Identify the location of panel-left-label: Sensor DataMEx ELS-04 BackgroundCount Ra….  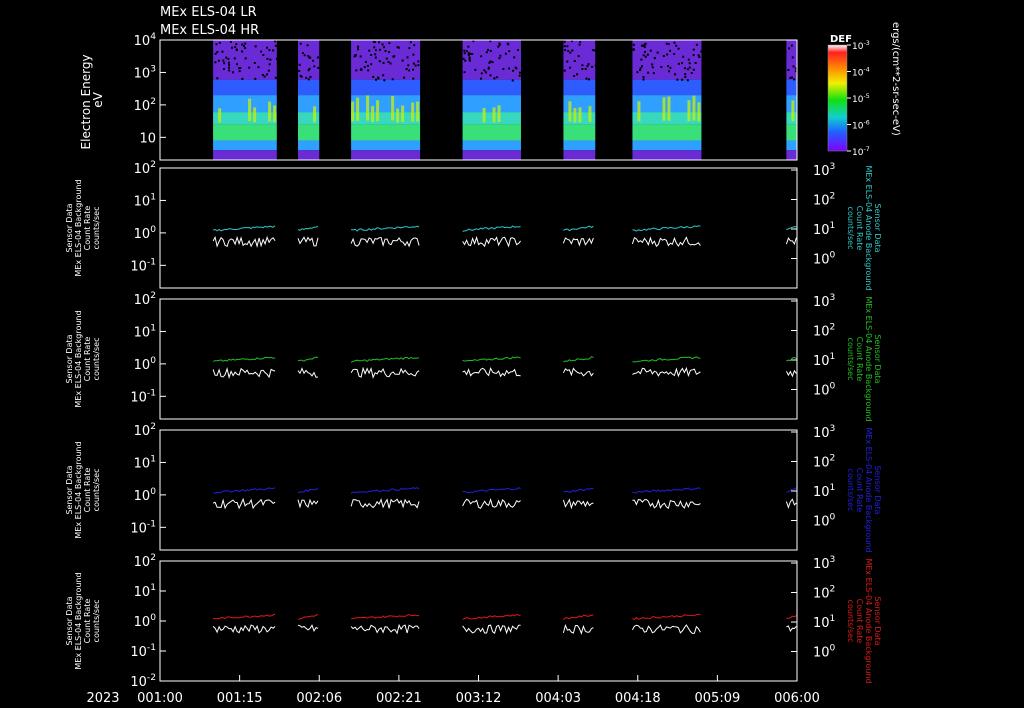
(83, 620).